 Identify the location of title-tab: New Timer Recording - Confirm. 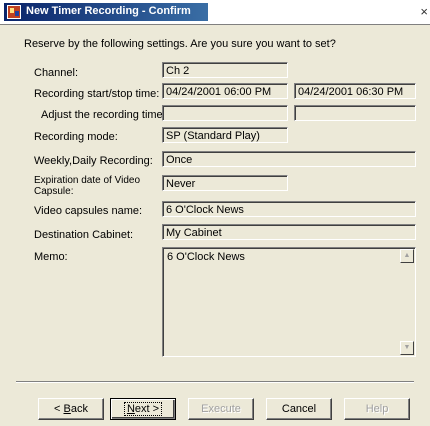
(106, 12).